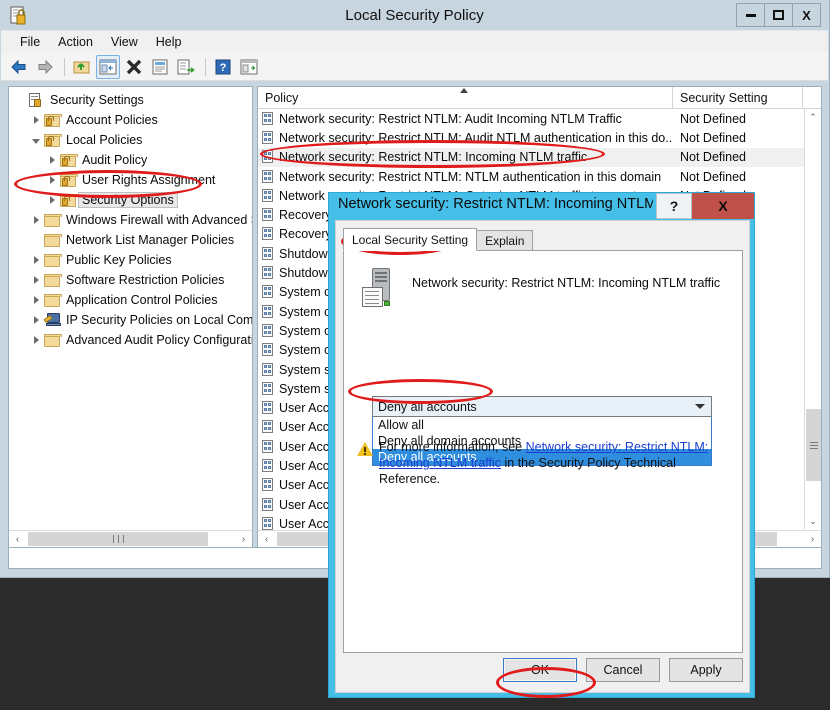 This screenshot has width=830, height=710. Describe the element at coordinates (706, 670) in the screenshot. I see `apply-button: Apply` at that location.